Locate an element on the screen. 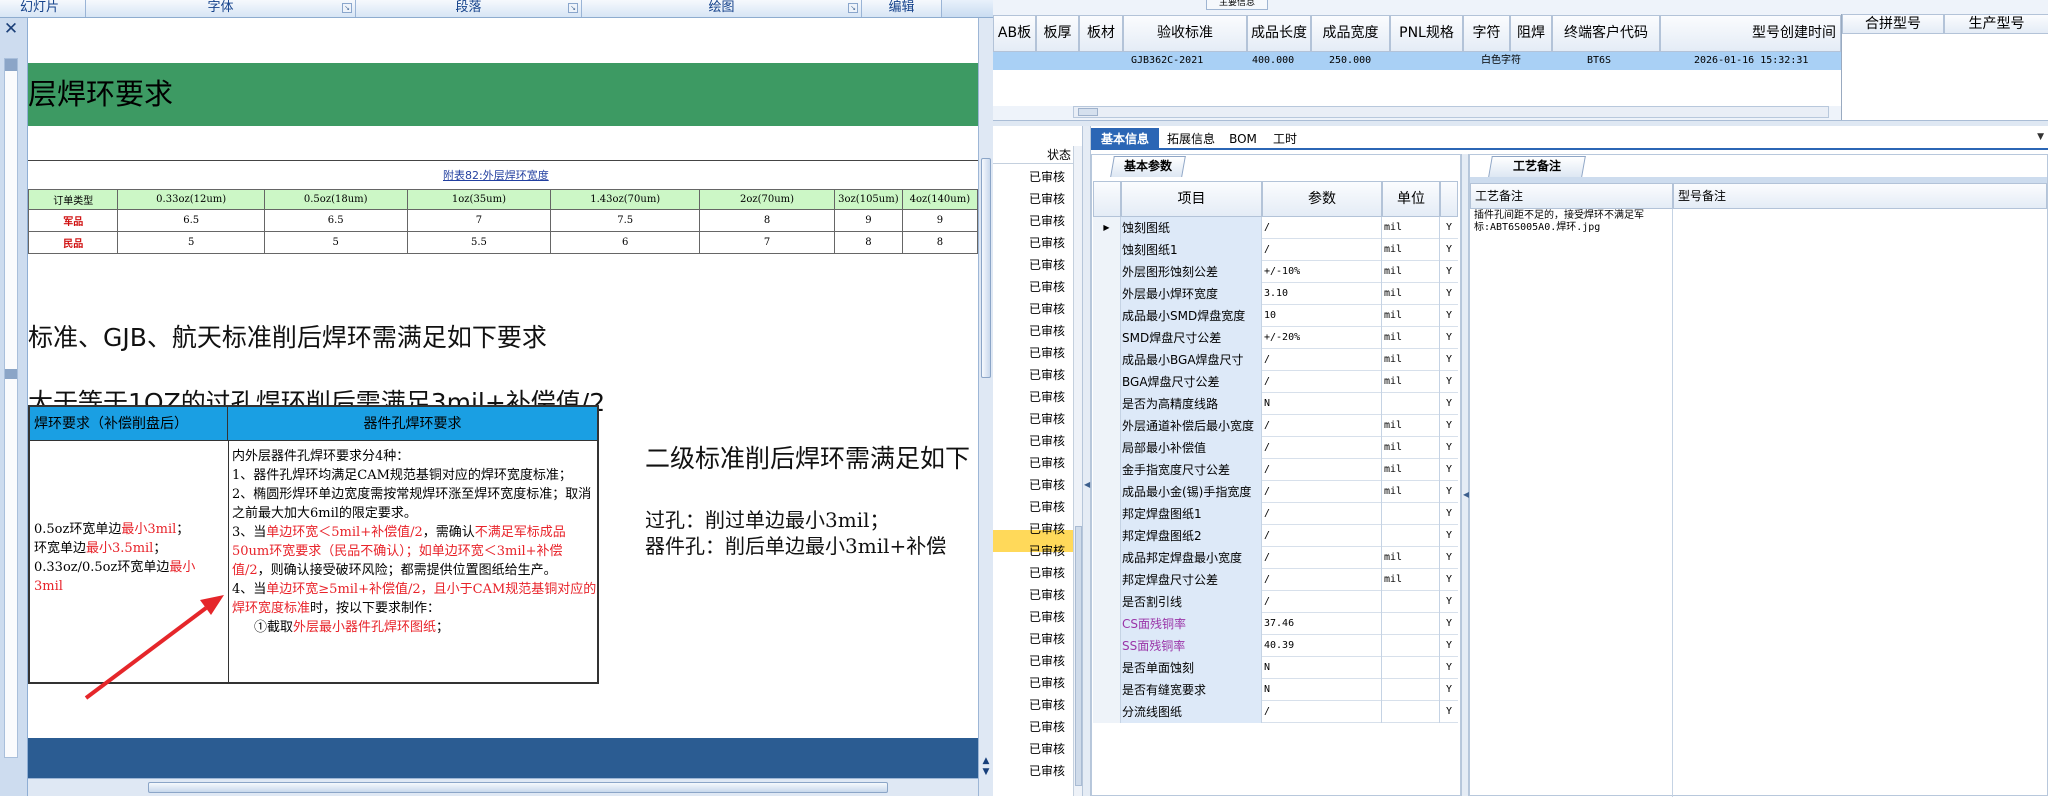 The width and height of the screenshot is (2048, 797). page-nav-arrows-icon: ▲ ▼ is located at coordinates (986, 767).